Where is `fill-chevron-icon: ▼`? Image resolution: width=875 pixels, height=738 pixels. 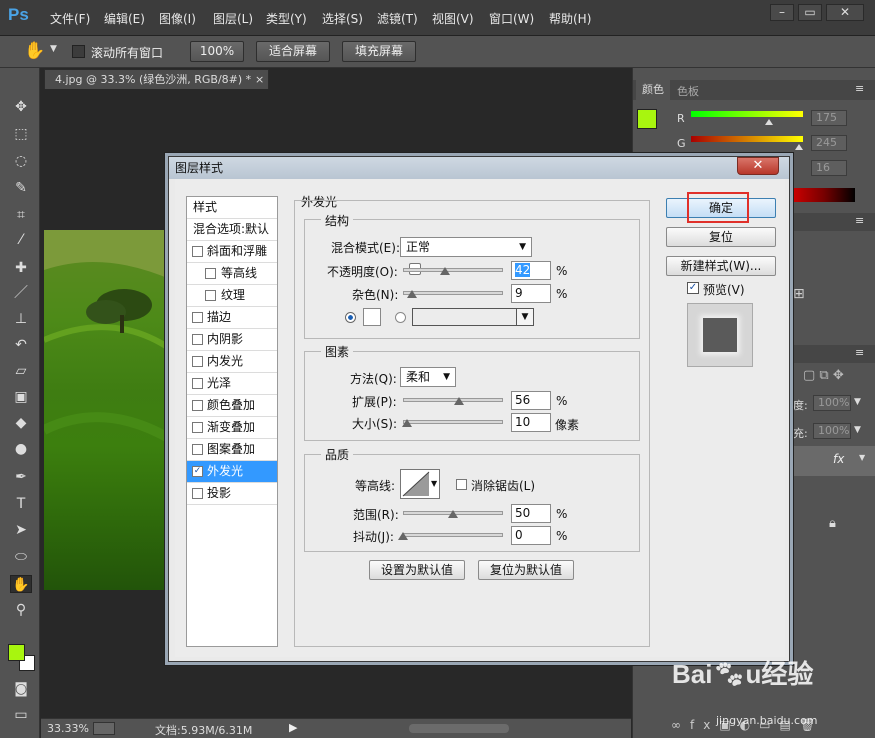
fill-chevron-icon: ▼ is located at coordinates (857, 430).